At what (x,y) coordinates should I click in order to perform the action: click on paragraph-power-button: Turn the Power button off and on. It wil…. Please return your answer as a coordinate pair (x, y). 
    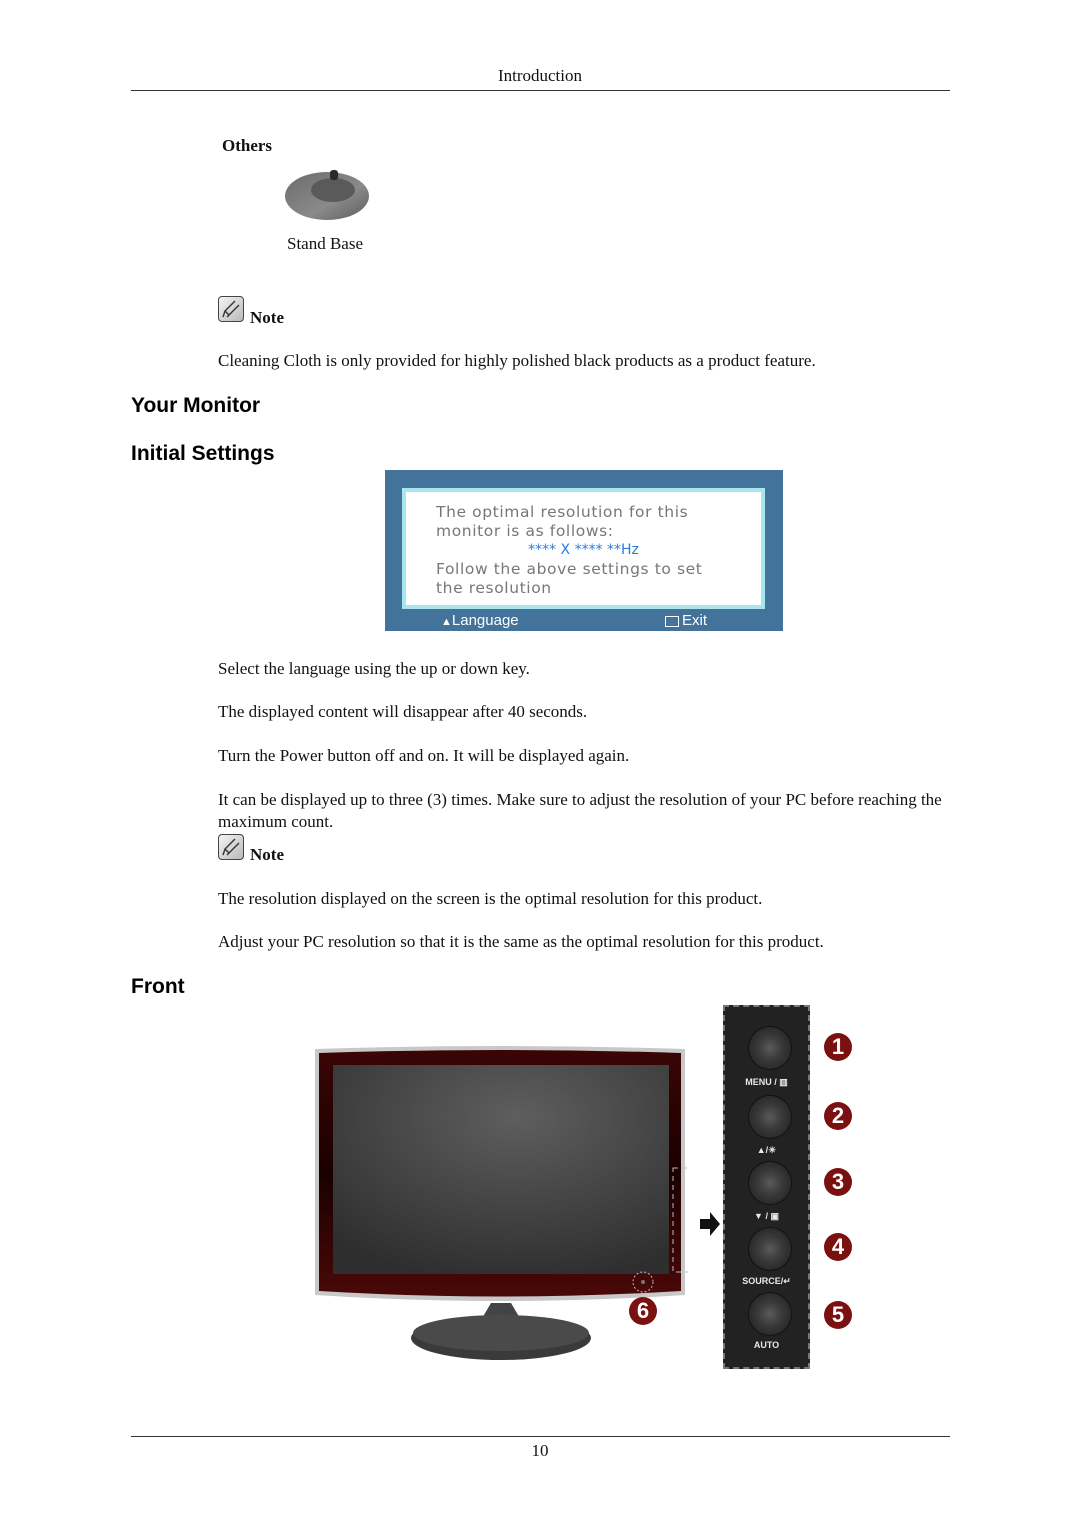
    Looking at the image, I should click on (424, 755).